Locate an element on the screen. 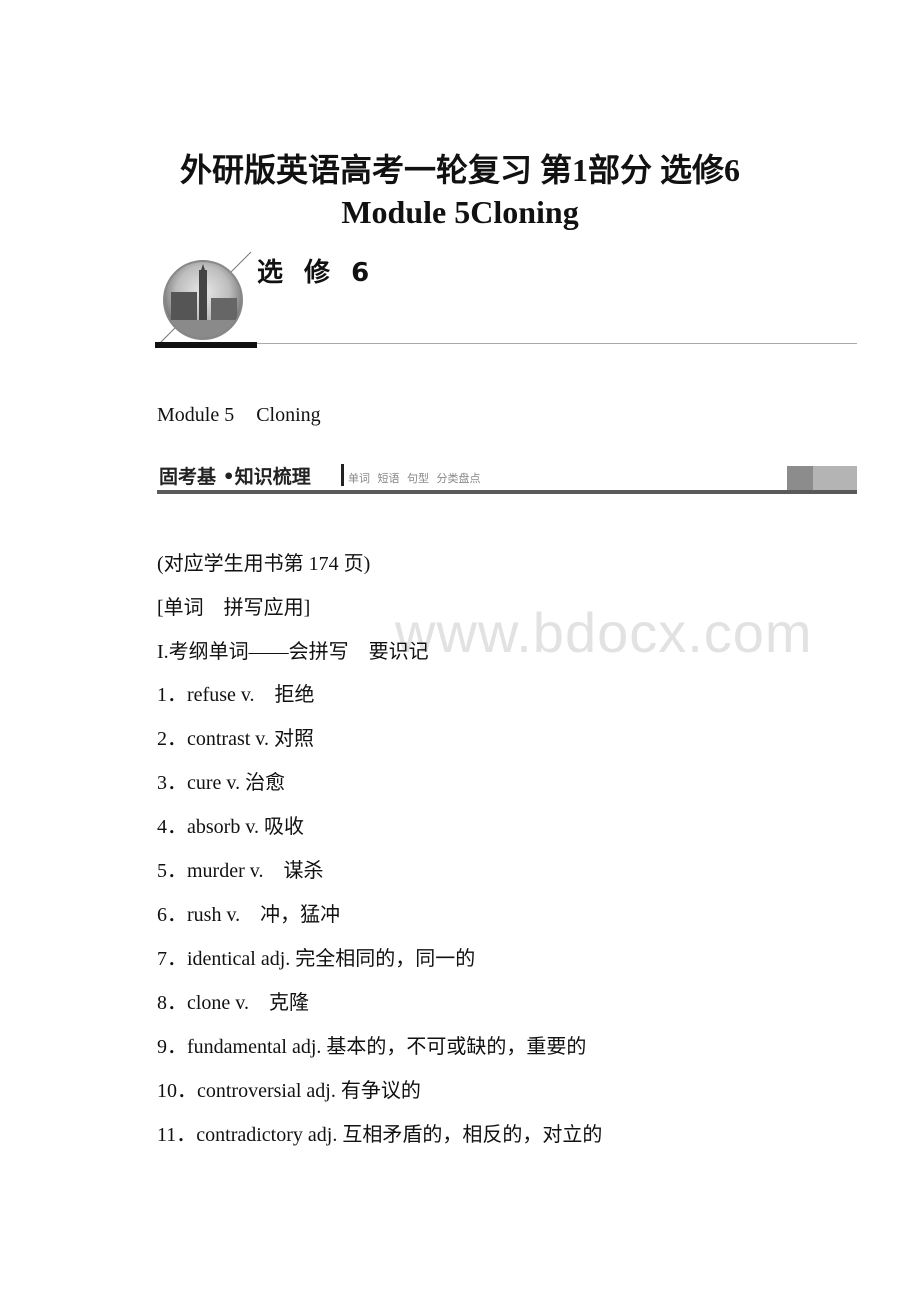  vocab-item: 6．rush v. 冲，猛冲 is located at coordinates (249, 915).